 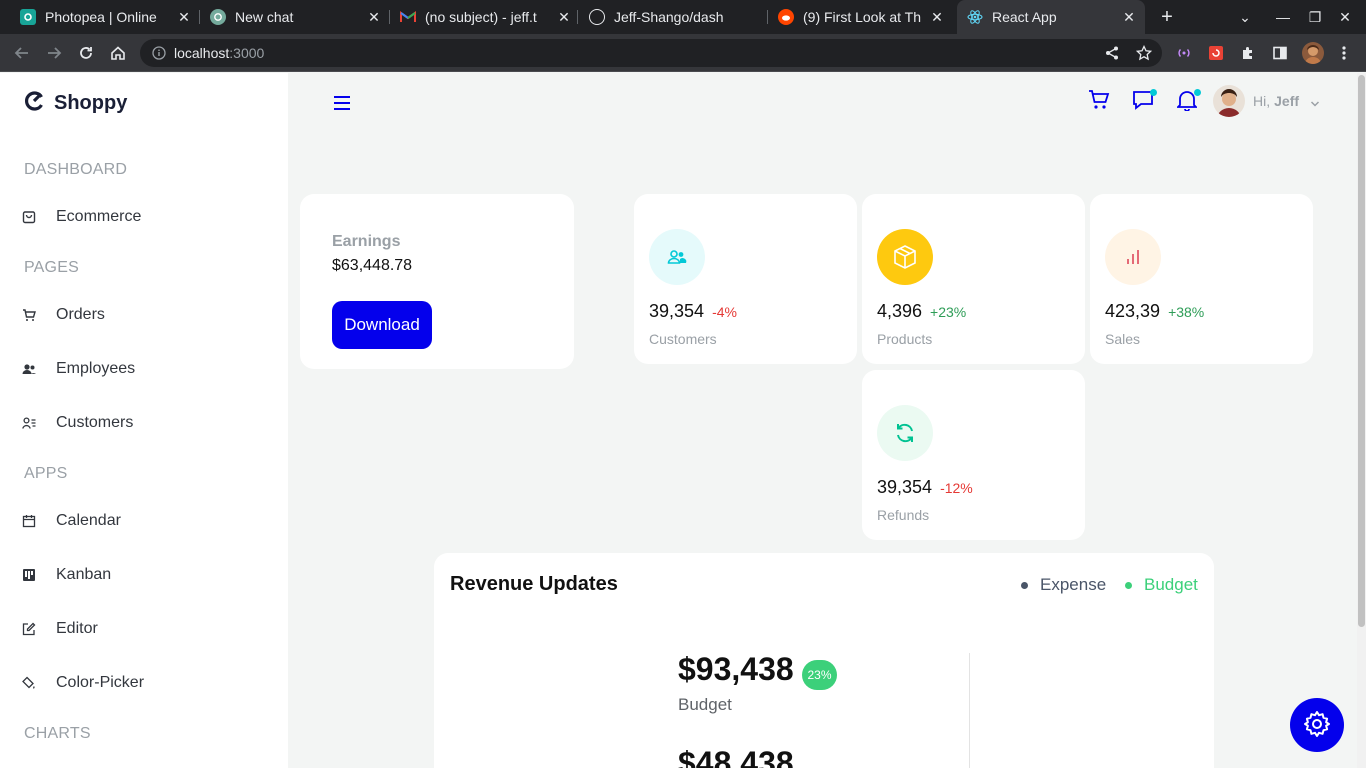 I want to click on earnings-title: Earnings, so click(x=366, y=241).